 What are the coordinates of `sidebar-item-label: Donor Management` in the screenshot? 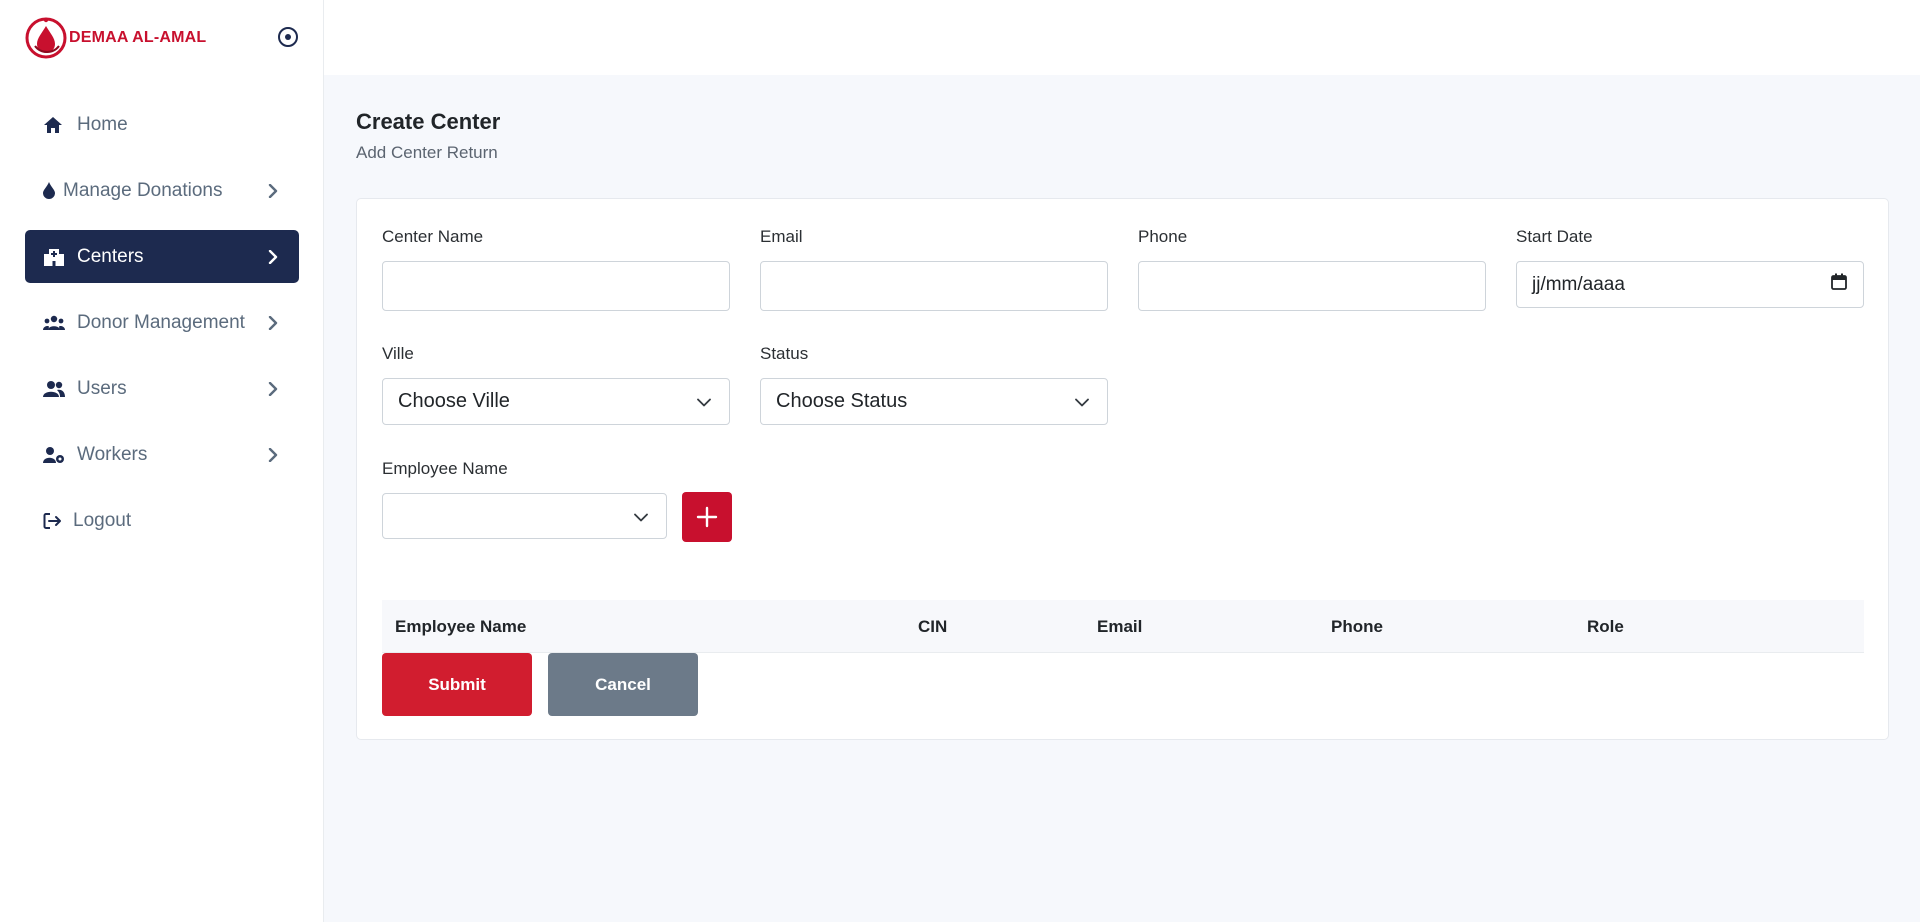 It's located at (161, 322).